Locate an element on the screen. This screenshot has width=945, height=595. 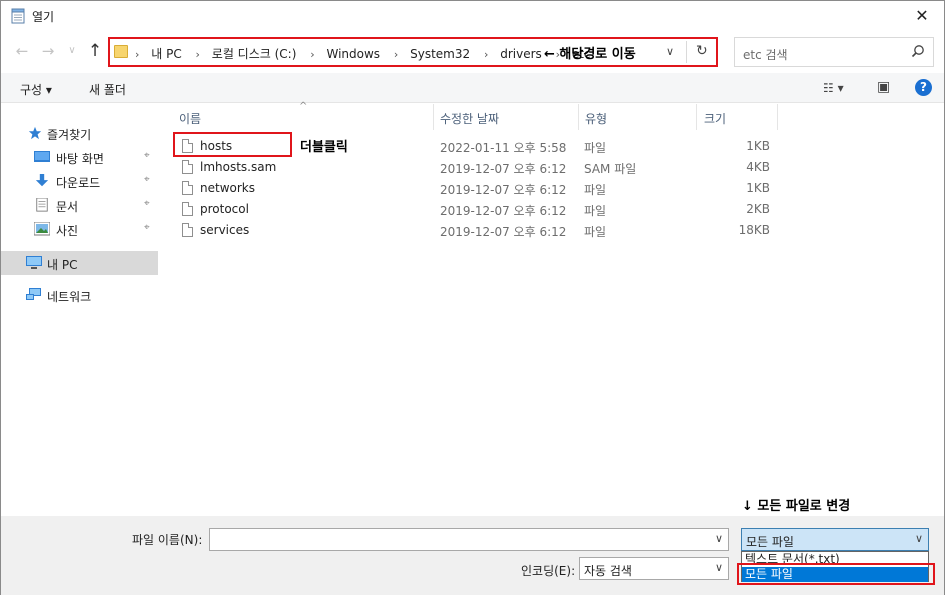
recent-locations-button: ∨ is located at coordinates (72, 51).